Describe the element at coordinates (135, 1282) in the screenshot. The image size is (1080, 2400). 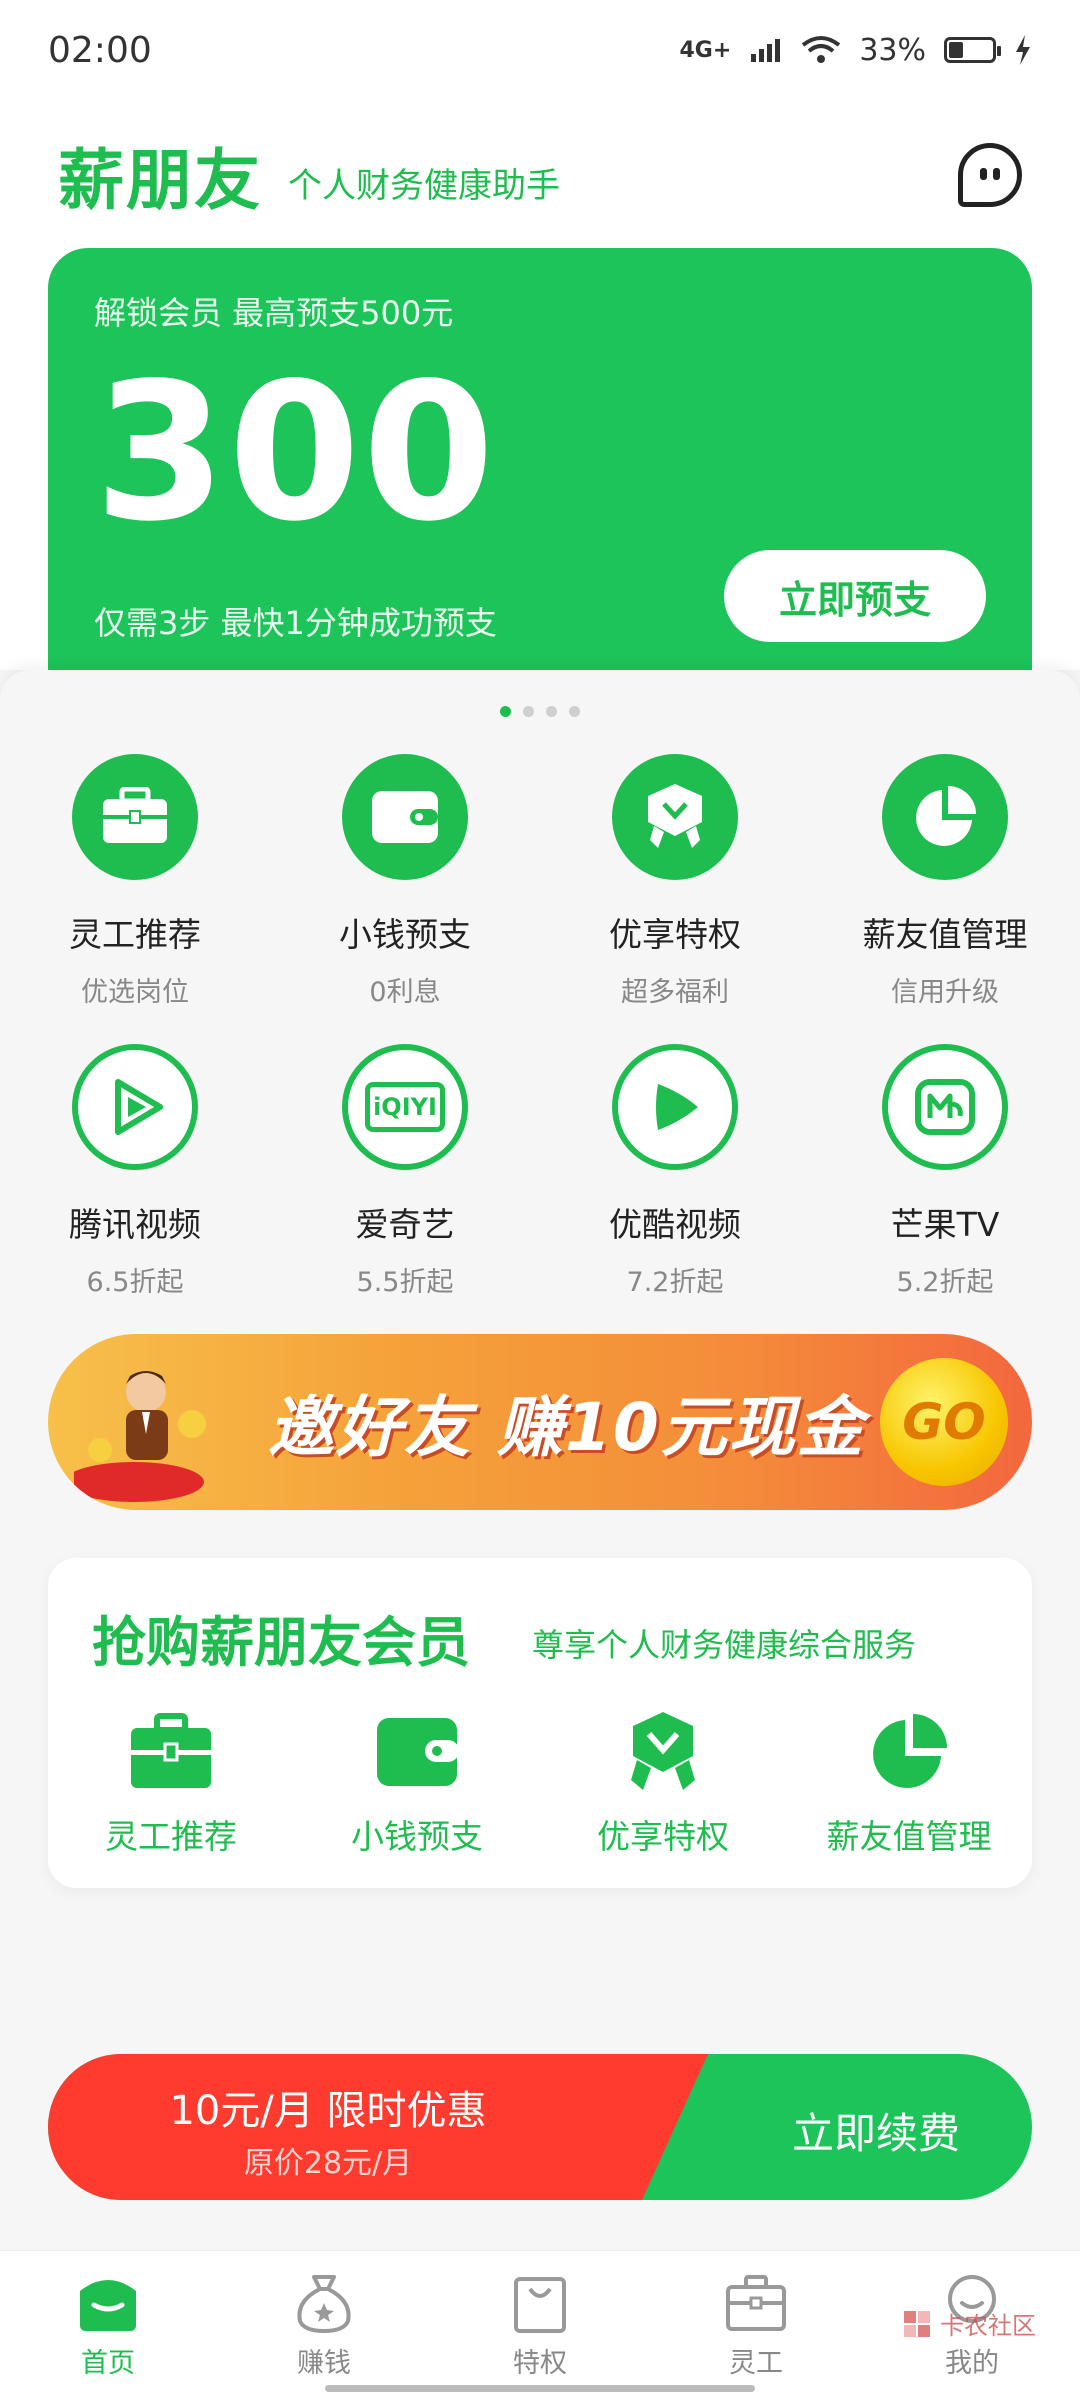
I see `video-discount: 6.5折起` at that location.